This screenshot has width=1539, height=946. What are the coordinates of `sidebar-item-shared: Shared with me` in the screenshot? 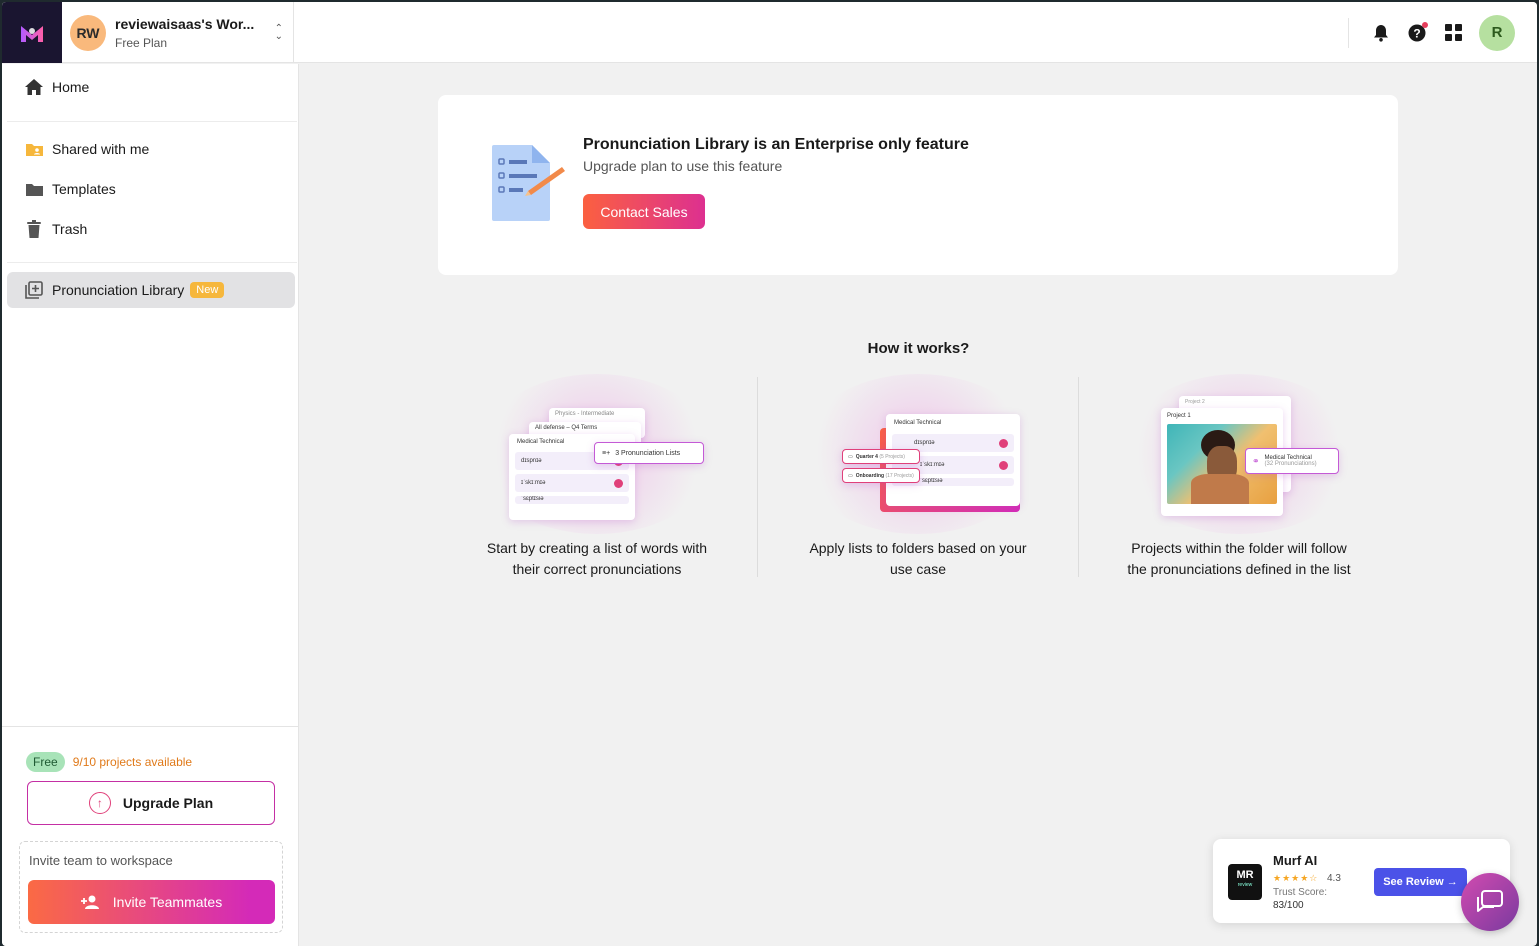 It's located at (151, 149).